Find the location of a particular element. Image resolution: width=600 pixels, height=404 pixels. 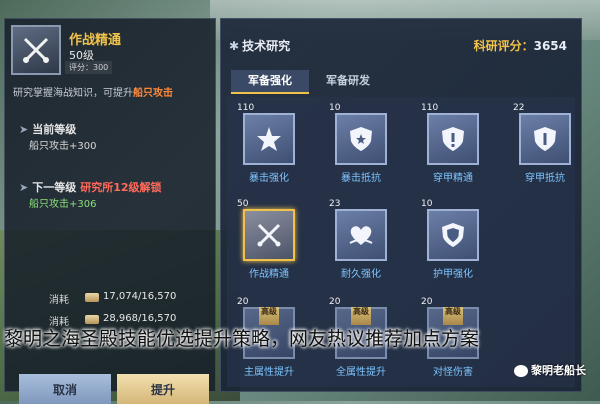

skill-score: 评分：300 is located at coordinates (89, 67).